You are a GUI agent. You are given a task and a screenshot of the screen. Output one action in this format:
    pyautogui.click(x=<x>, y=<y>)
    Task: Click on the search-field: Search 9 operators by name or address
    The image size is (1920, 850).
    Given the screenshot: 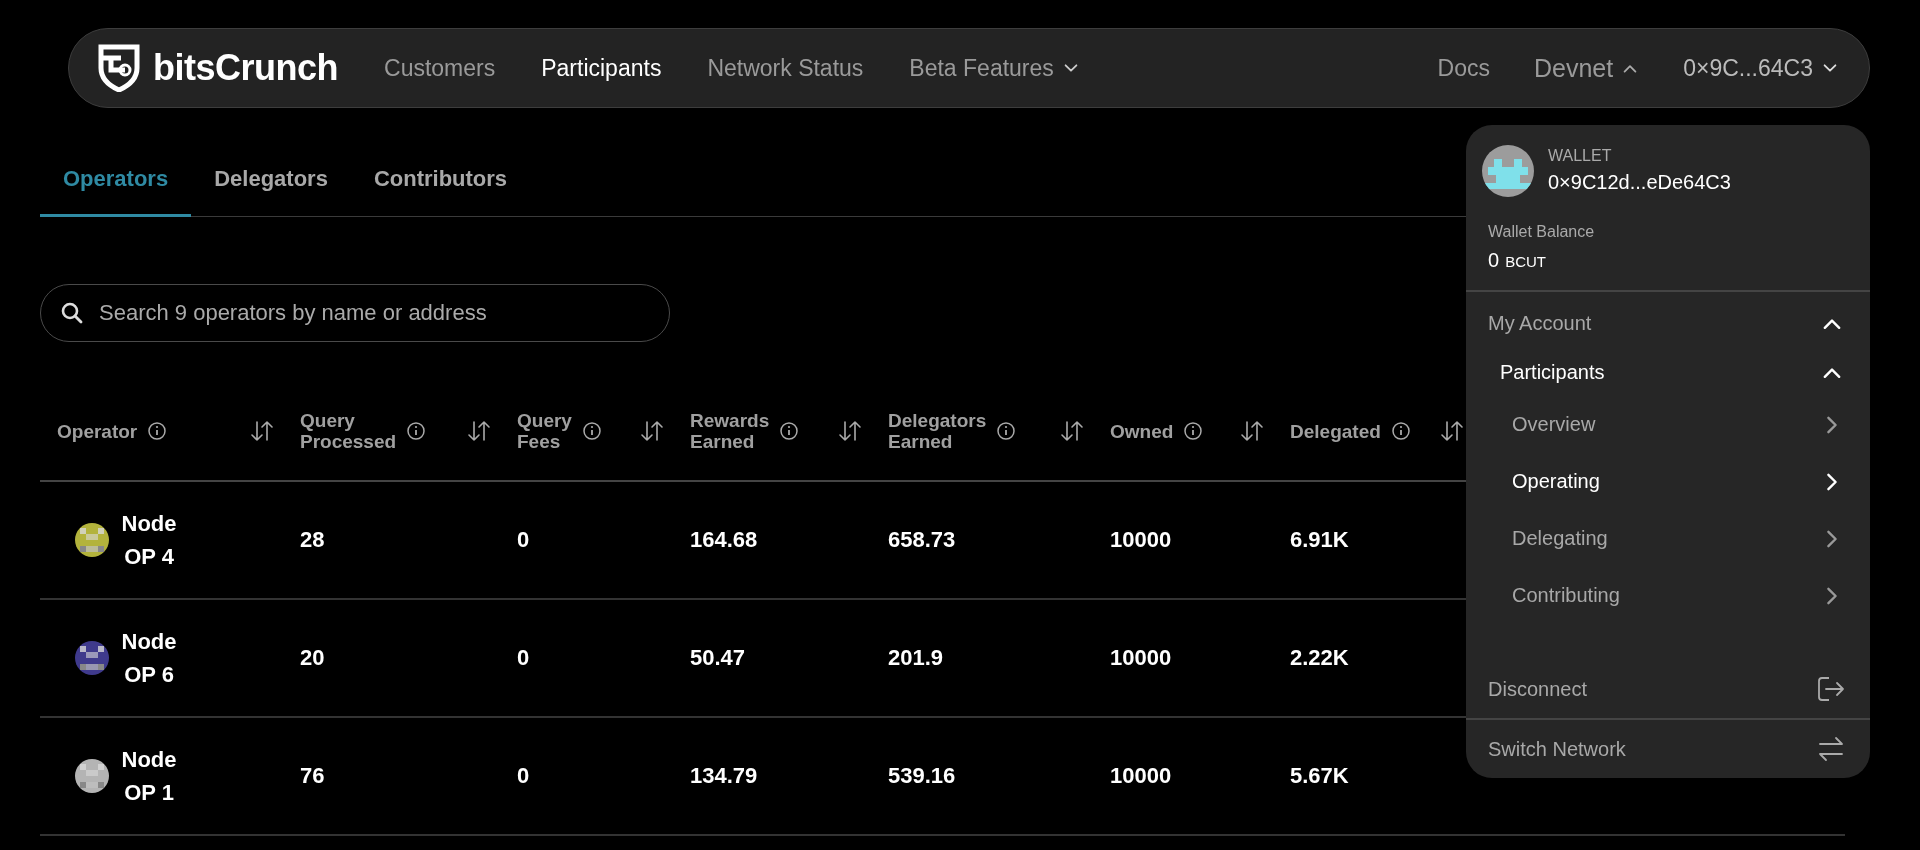 What is the action you would take?
    pyautogui.click(x=355, y=313)
    